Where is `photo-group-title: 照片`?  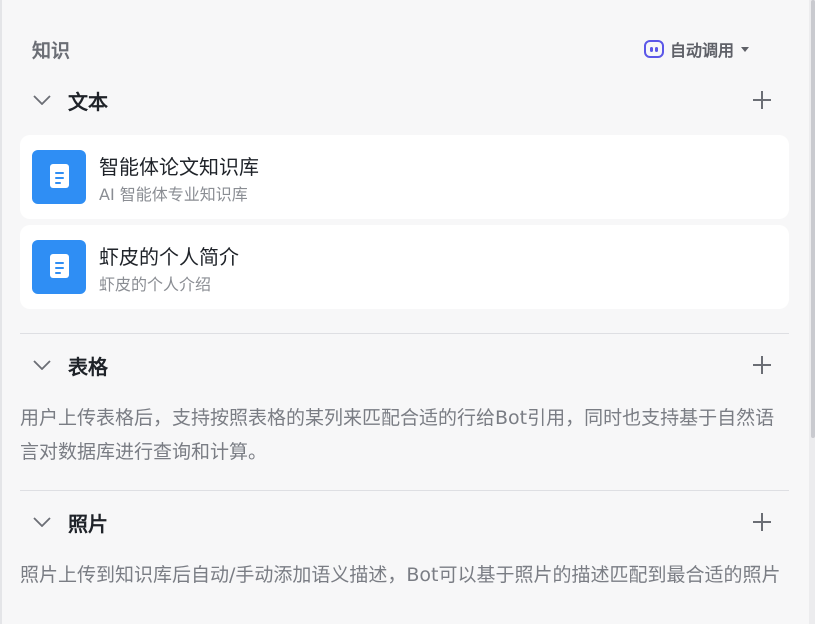 photo-group-title: 照片 is located at coordinates (88, 523).